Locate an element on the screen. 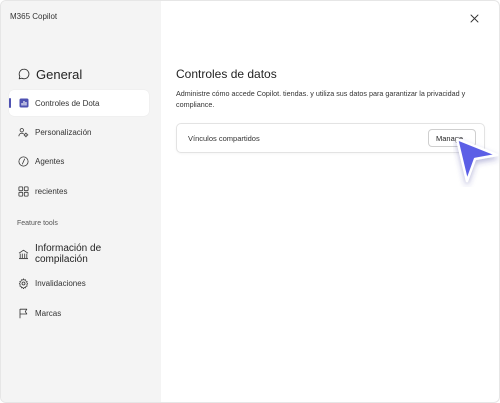 The height and width of the screenshot is (403, 500). sidebar-item-agents: Agentes is located at coordinates (79, 161).